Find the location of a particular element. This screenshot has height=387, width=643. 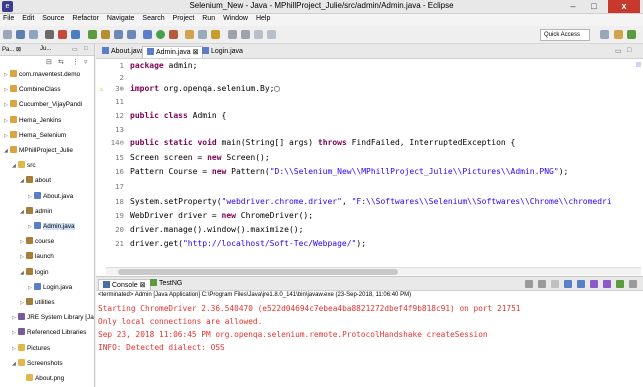

code-line: 1 package admin; is located at coordinates (369, 66).